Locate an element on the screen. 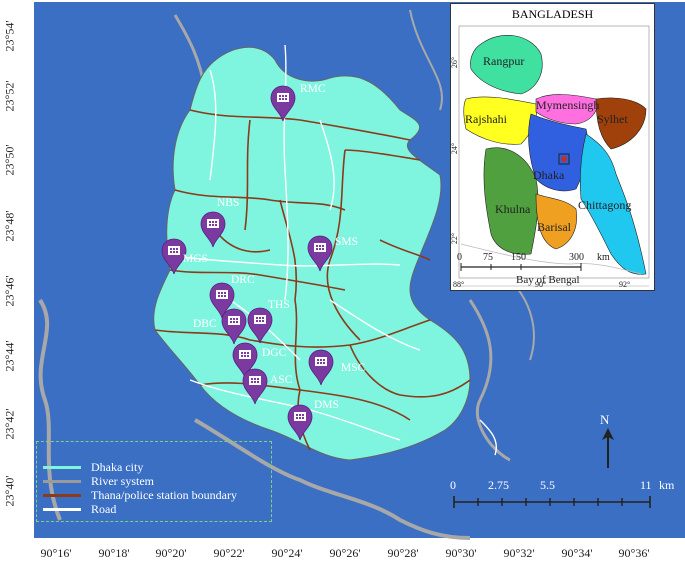  inset-lon-tick: 90° is located at coordinates (541, 284).